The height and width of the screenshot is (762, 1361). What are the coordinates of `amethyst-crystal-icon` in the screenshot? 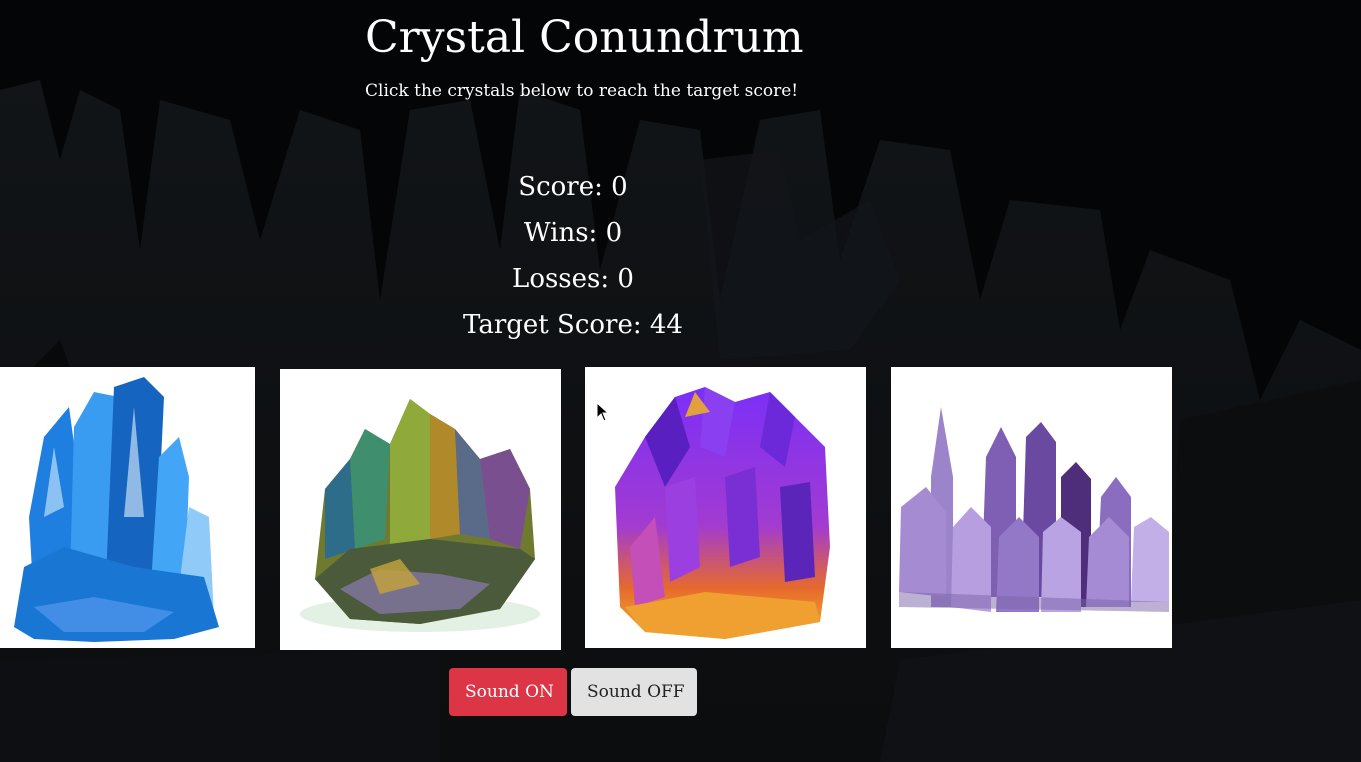 It's located at (1031, 507).